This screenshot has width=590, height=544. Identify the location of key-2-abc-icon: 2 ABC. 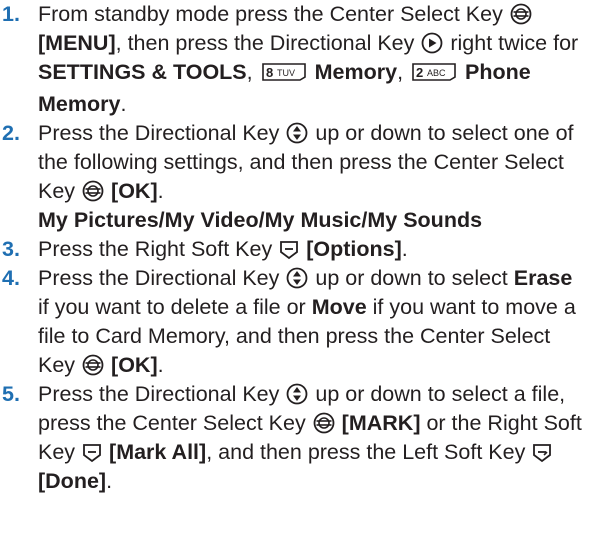
(434, 75).